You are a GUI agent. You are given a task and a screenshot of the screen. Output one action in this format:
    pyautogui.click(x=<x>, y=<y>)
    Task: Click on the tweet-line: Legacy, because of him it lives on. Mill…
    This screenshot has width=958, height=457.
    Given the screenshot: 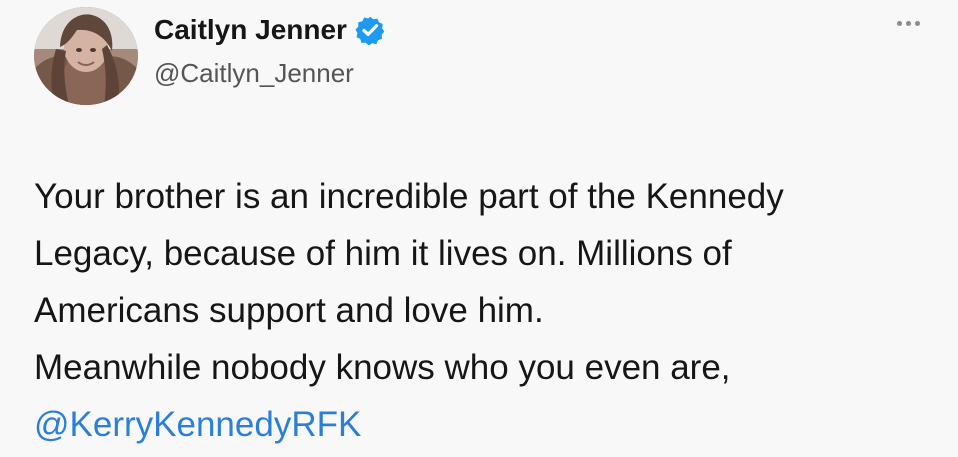 What is the action you would take?
    pyautogui.click(x=383, y=253)
    